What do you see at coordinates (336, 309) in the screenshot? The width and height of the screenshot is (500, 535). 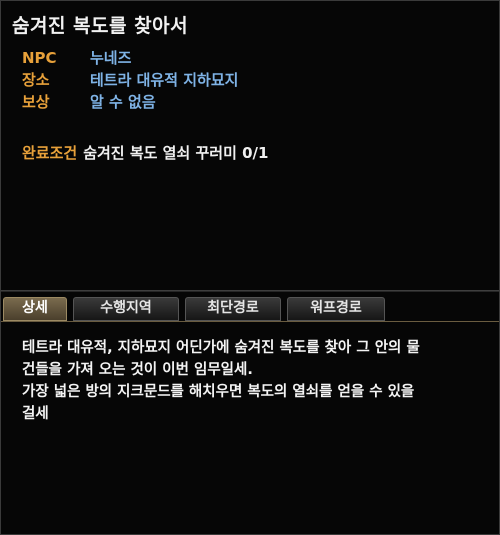 I see `tab-warp-route: 워프경로` at bounding box center [336, 309].